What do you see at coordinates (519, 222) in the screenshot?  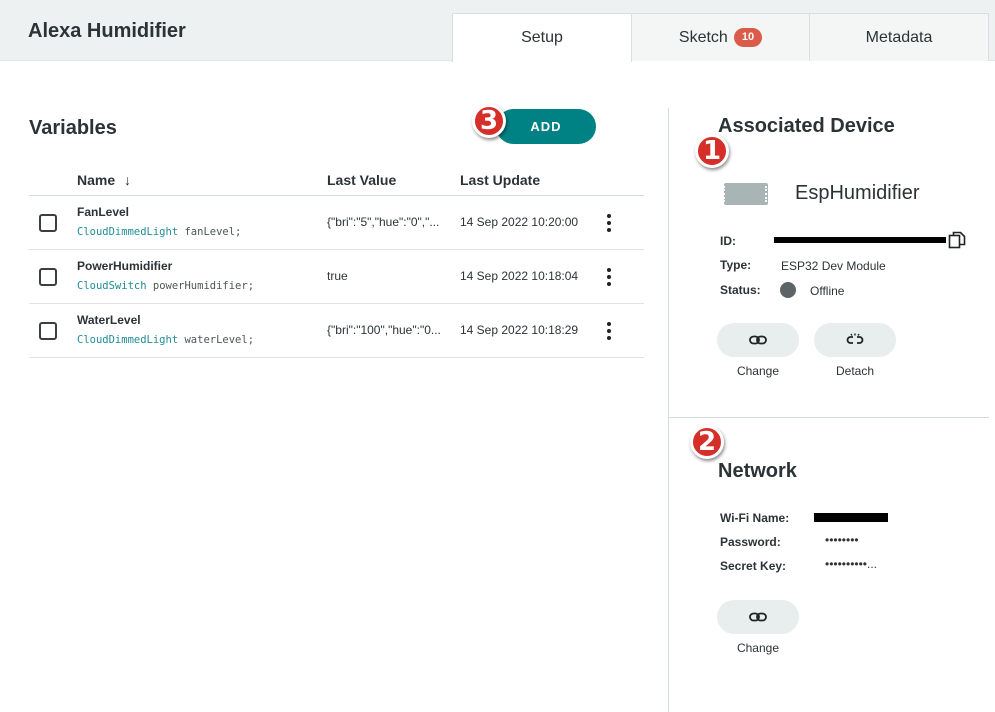 I see `variable-last-update: 14 Sep 2022 10:20:00` at bounding box center [519, 222].